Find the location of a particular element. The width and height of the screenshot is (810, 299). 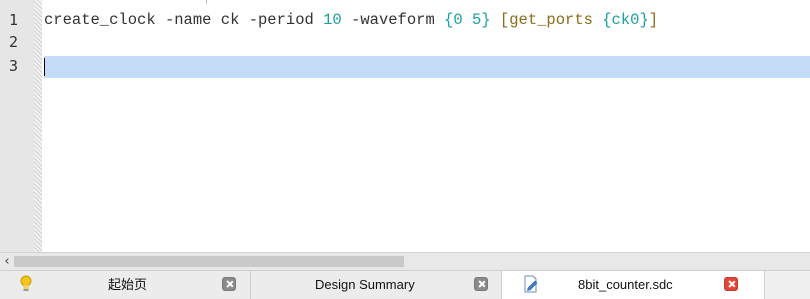

horizontal-scrollbar: ‹ is located at coordinates (405, 261).